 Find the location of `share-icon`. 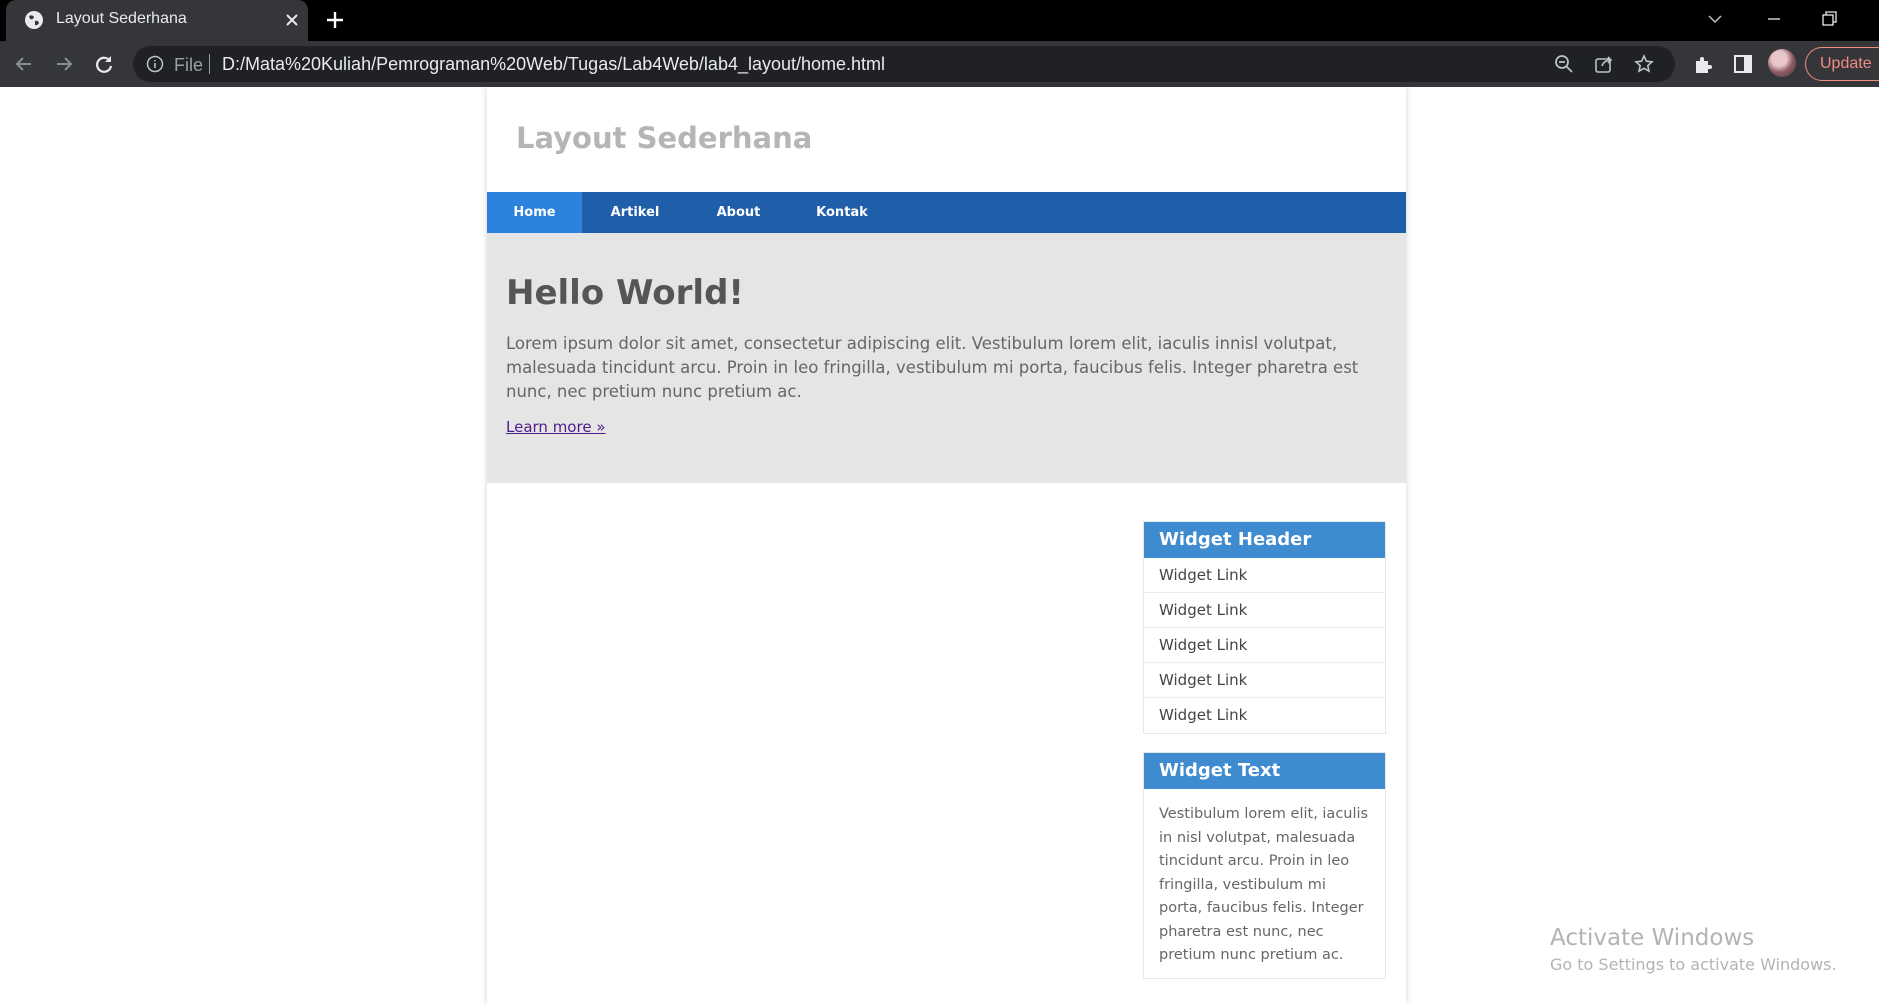

share-icon is located at coordinates (1604, 64).